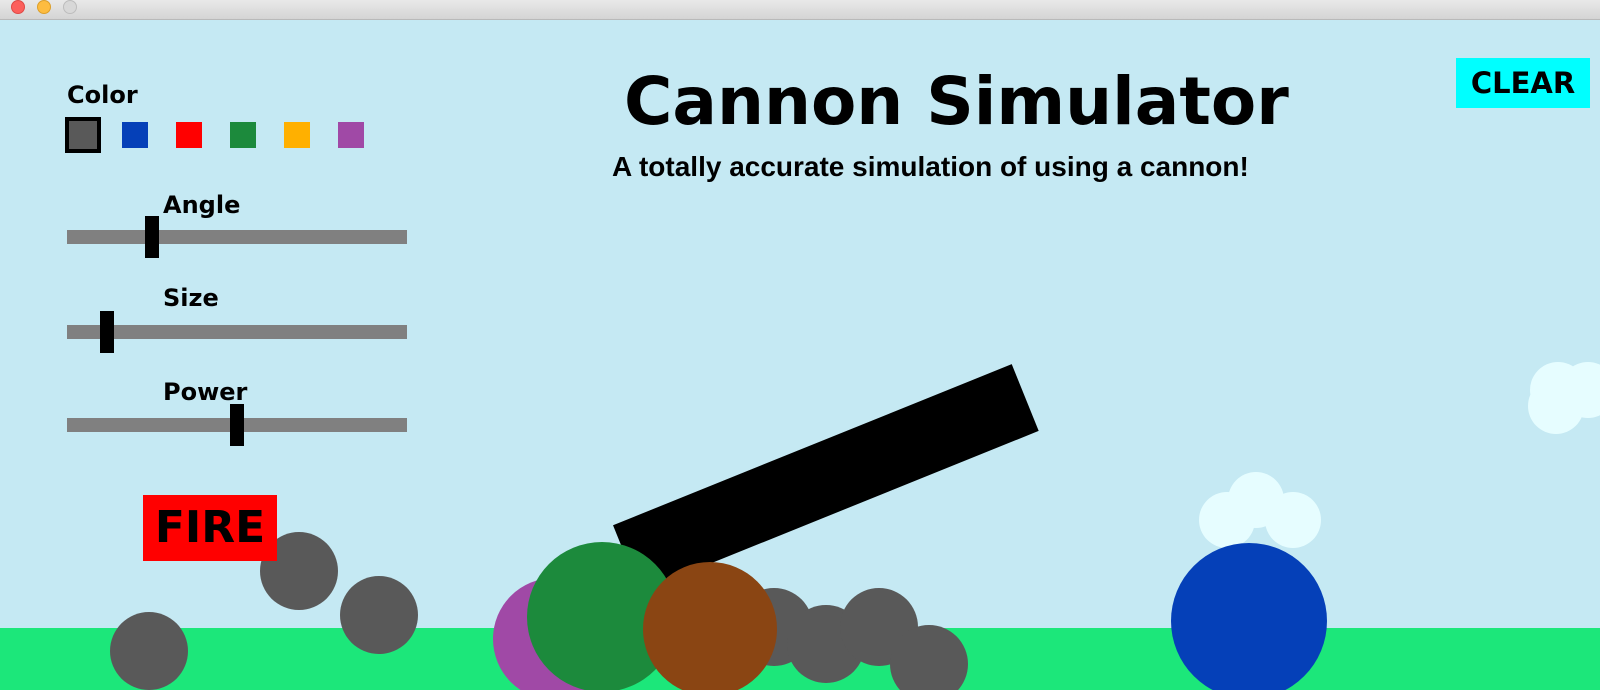  Describe the element at coordinates (956, 101) in the screenshot. I see `page-title: Cannon Simulator` at that location.